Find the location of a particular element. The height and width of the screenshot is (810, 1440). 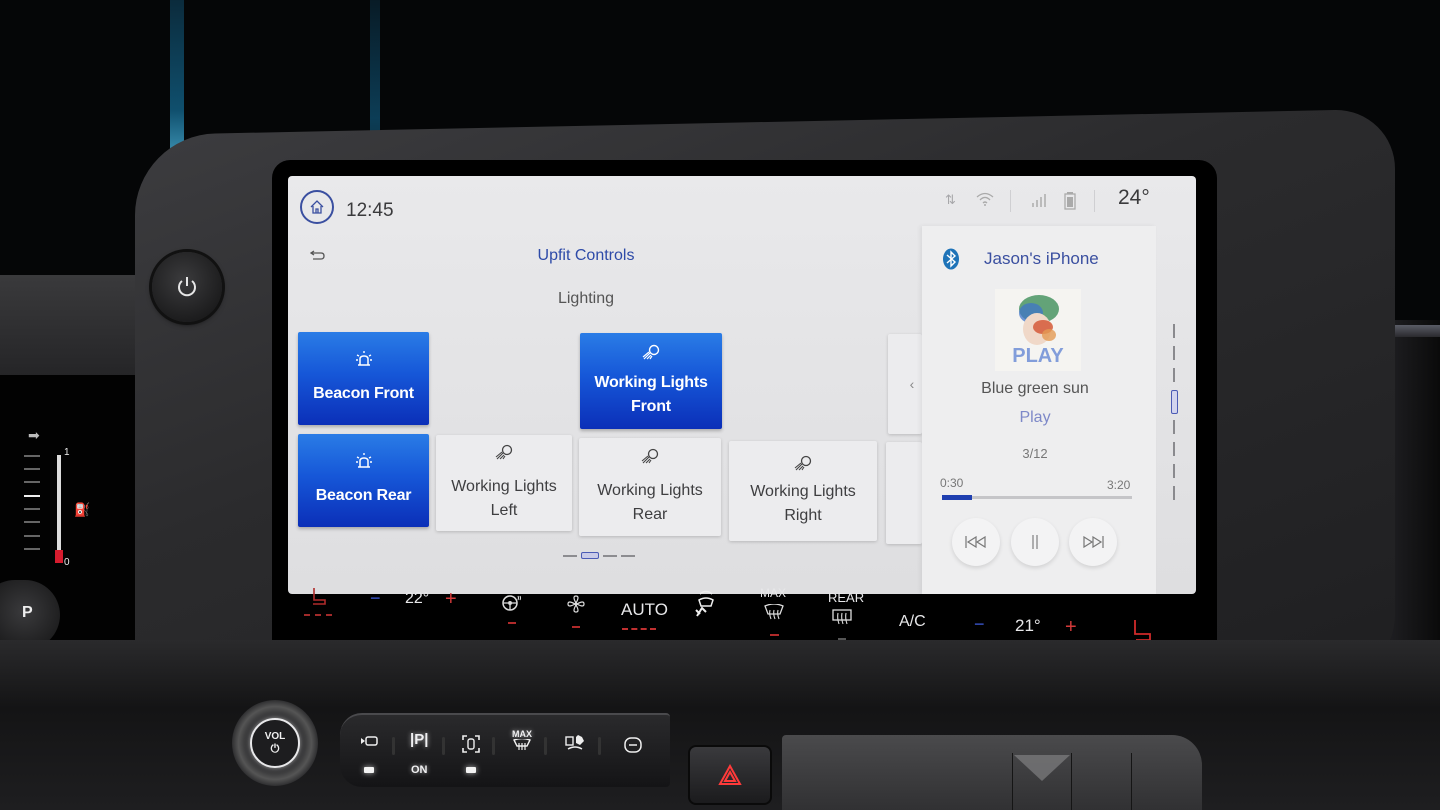

previous-track-icon is located at coordinates (975, 542).